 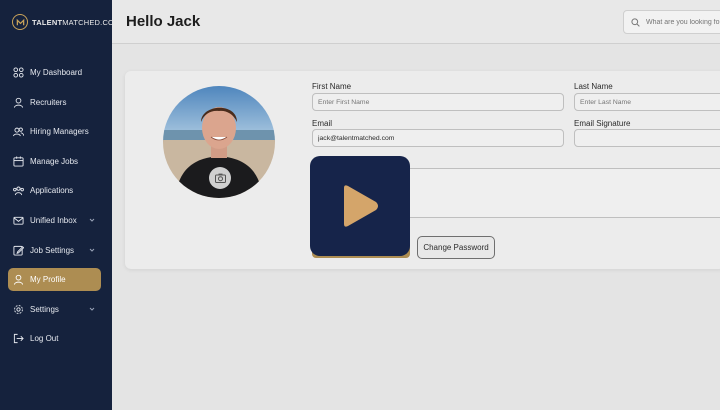 I want to click on sidebar-item-my-dashboard: My Dashboard, so click(x=54, y=72).